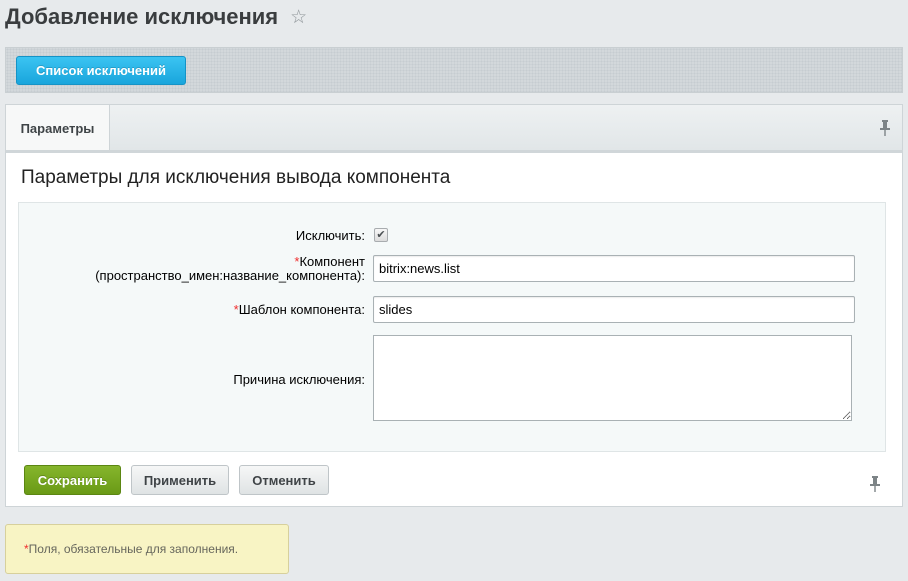  Describe the element at coordinates (142, 16) in the screenshot. I see `page-title-text: Добавление исключения` at that location.